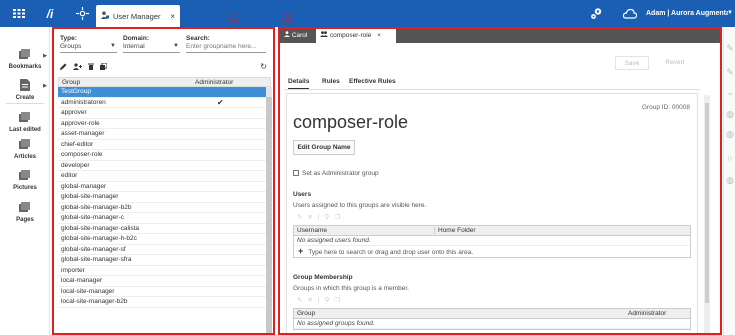 Image resolution: width=735 pixels, height=335 pixels. What do you see at coordinates (162, 124) in the screenshot?
I see `table-row: approver-role` at bounding box center [162, 124].